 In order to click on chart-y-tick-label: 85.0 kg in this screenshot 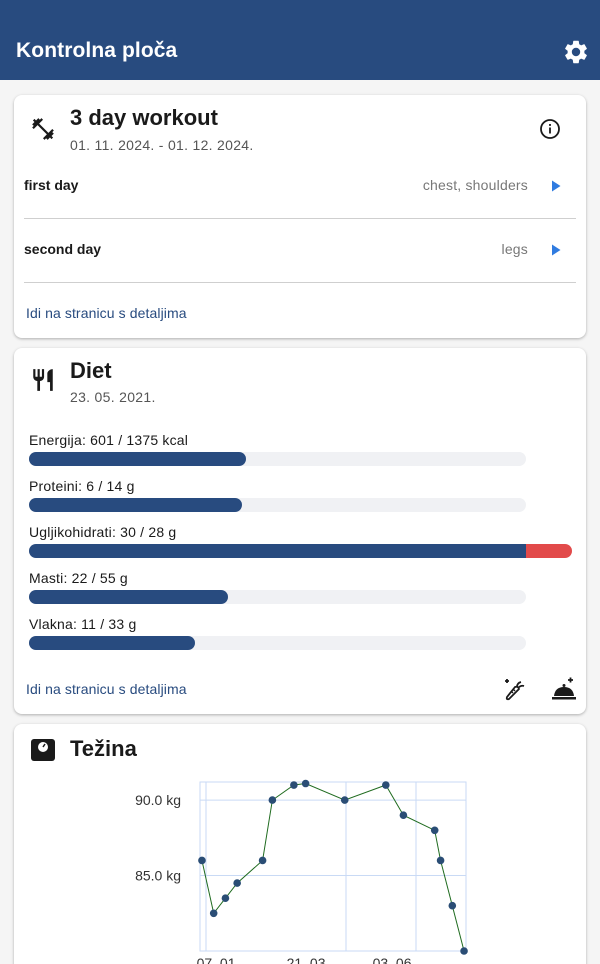, I will do `click(158, 876)`.